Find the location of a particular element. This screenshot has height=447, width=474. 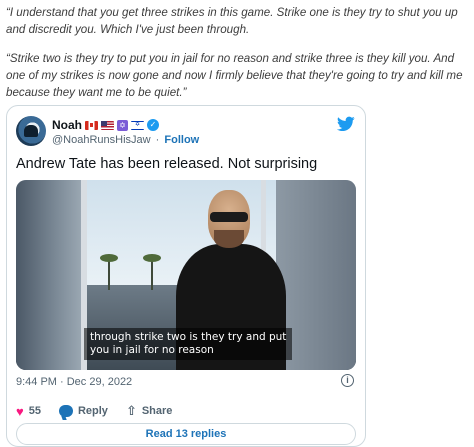

reply-button: Reply is located at coordinates (83, 411).